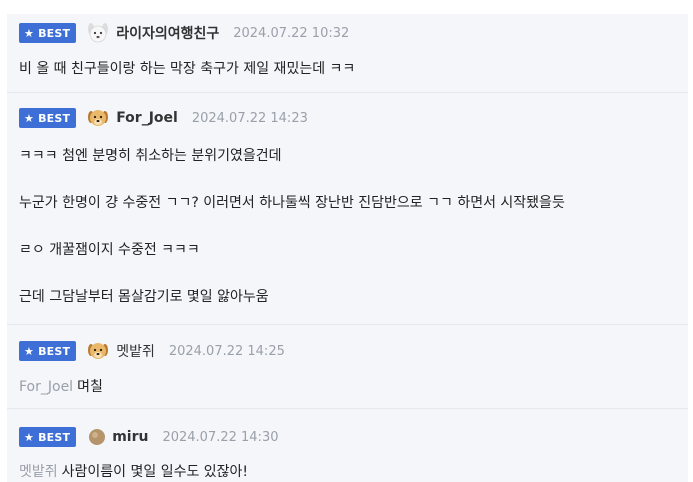  Describe the element at coordinates (38, 472) in the screenshot. I see `reply-mention: 멧밭쥐` at that location.